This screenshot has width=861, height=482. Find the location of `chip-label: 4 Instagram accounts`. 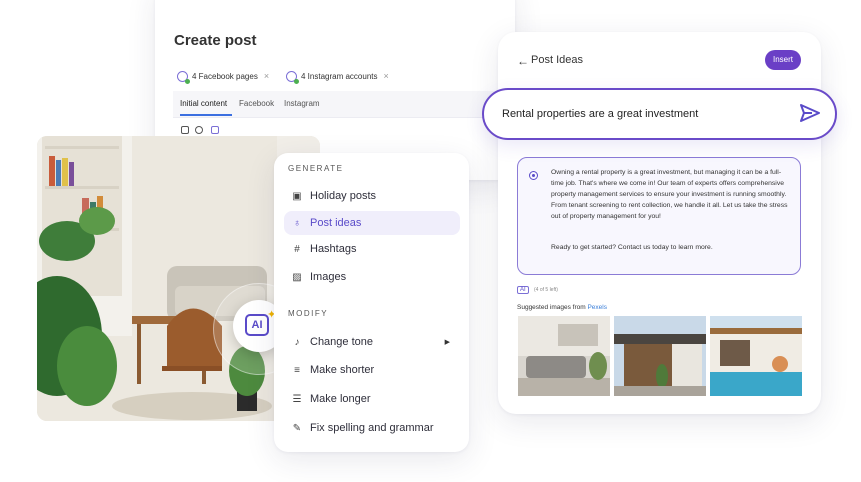

chip-label: 4 Instagram accounts is located at coordinates (339, 76).